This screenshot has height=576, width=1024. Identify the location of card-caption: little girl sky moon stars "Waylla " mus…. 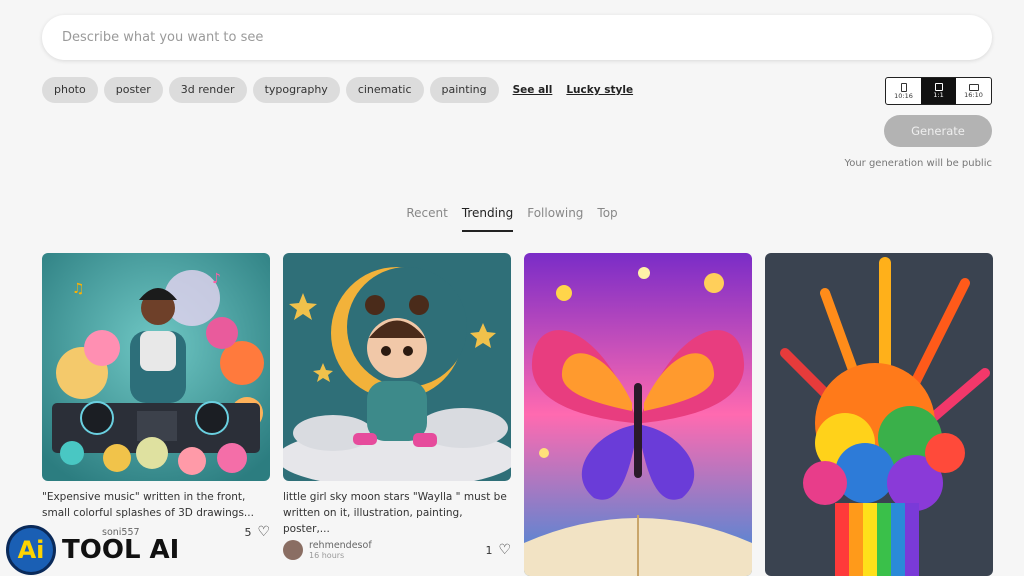
(397, 513).